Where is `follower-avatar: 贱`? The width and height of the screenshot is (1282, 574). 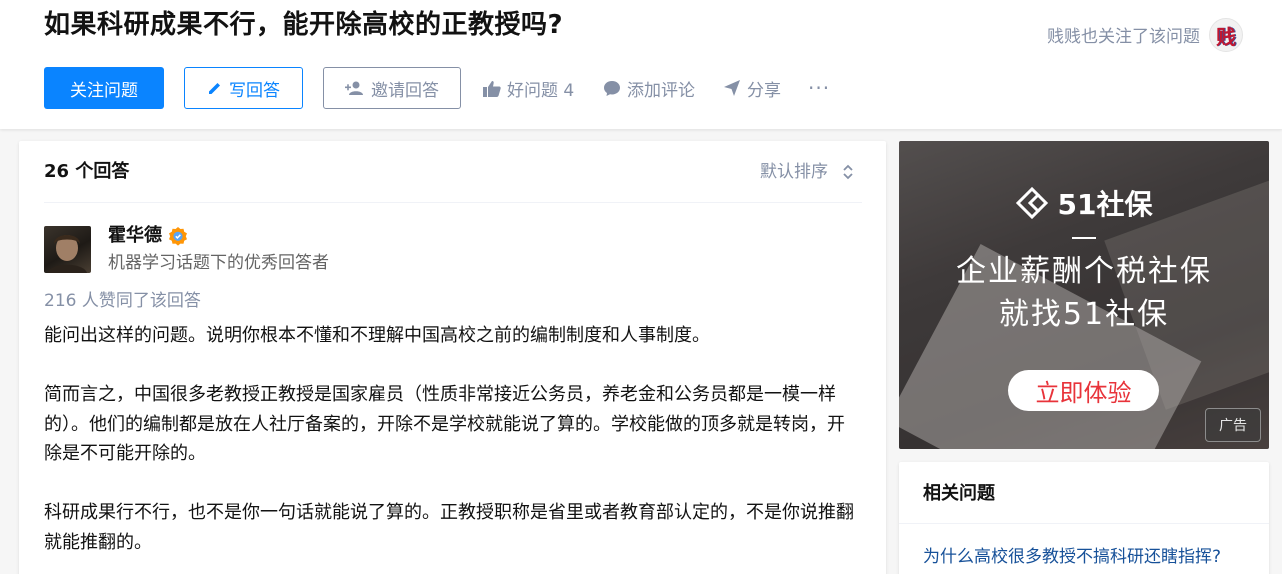
follower-avatar: 贱 is located at coordinates (1226, 35).